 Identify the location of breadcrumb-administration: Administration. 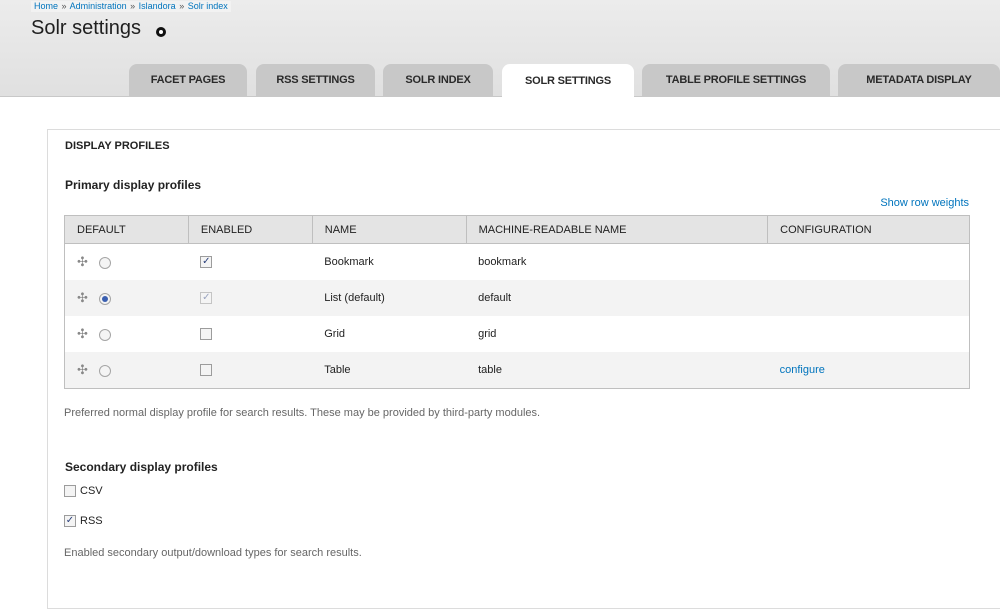
(98, 6).